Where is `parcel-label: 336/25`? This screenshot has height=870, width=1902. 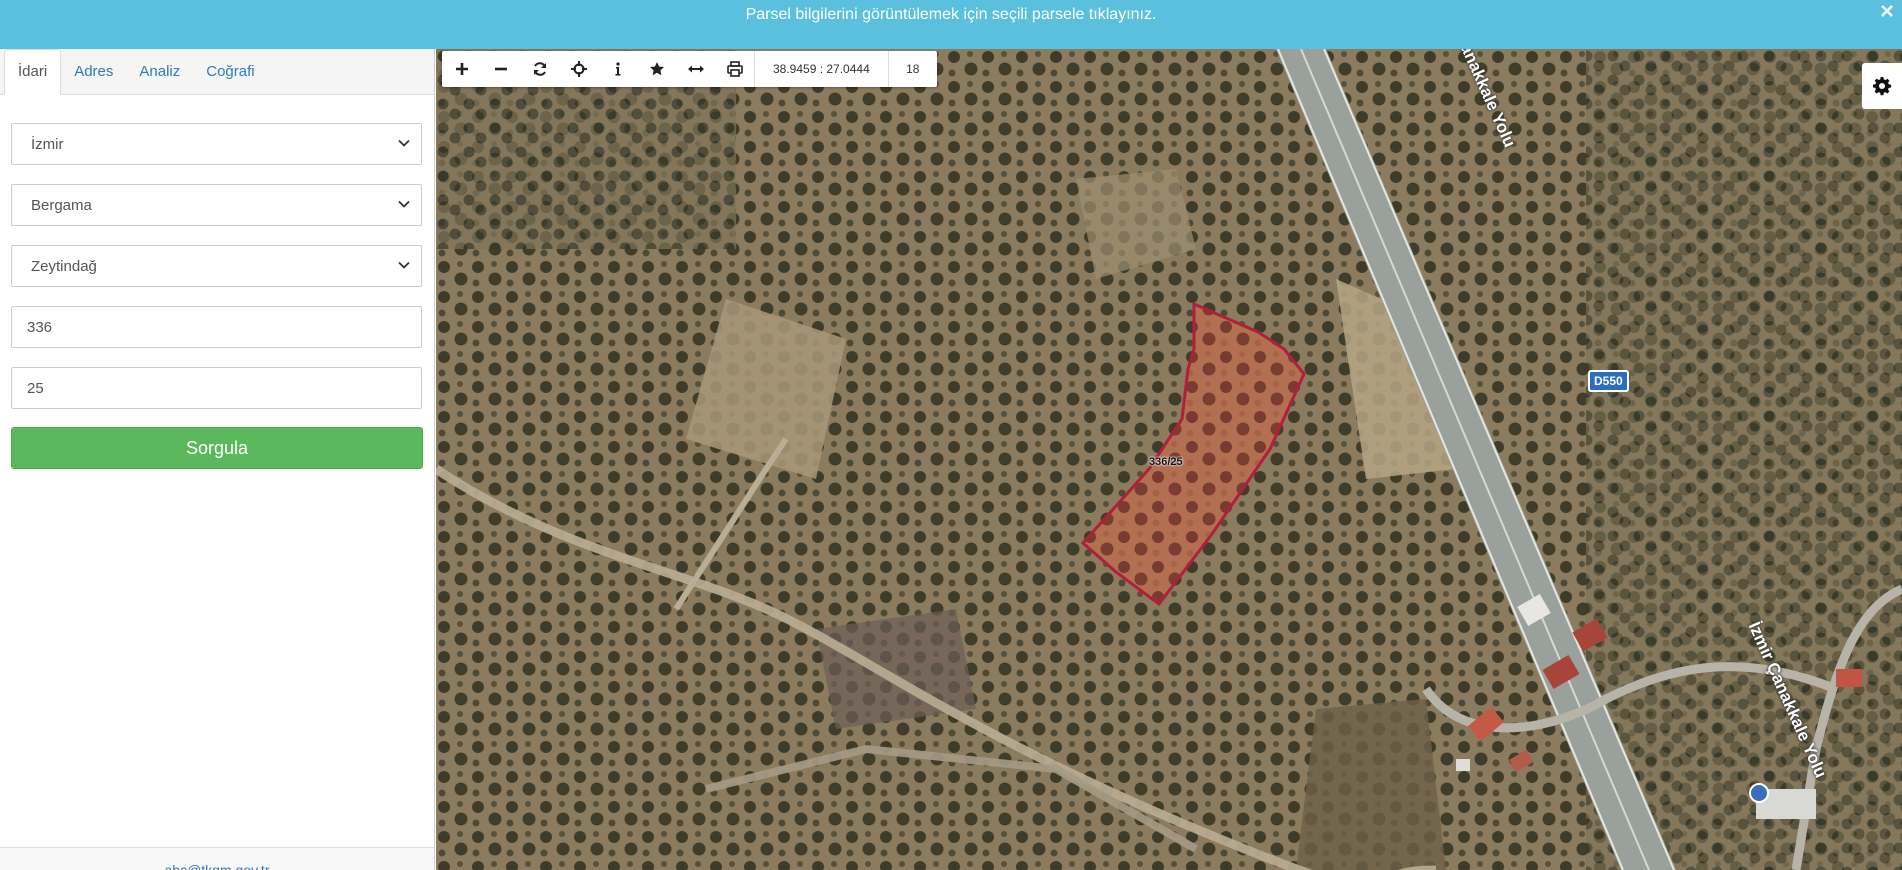 parcel-label: 336/25 is located at coordinates (1166, 462).